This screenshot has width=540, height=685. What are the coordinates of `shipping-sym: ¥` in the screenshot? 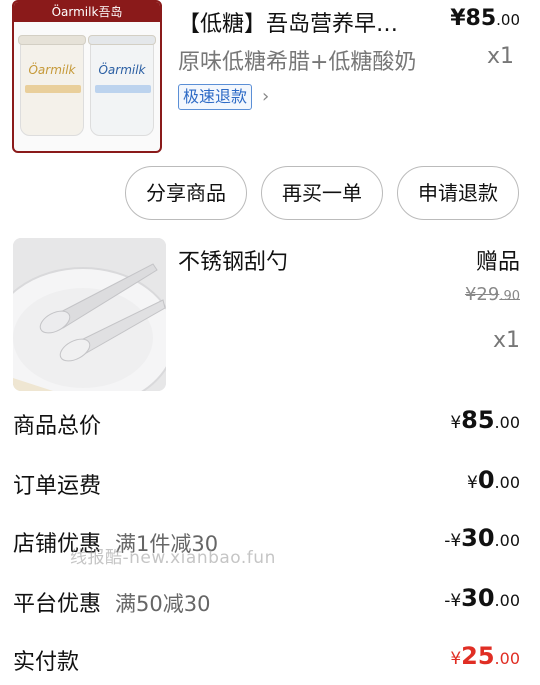 It's located at (472, 483).